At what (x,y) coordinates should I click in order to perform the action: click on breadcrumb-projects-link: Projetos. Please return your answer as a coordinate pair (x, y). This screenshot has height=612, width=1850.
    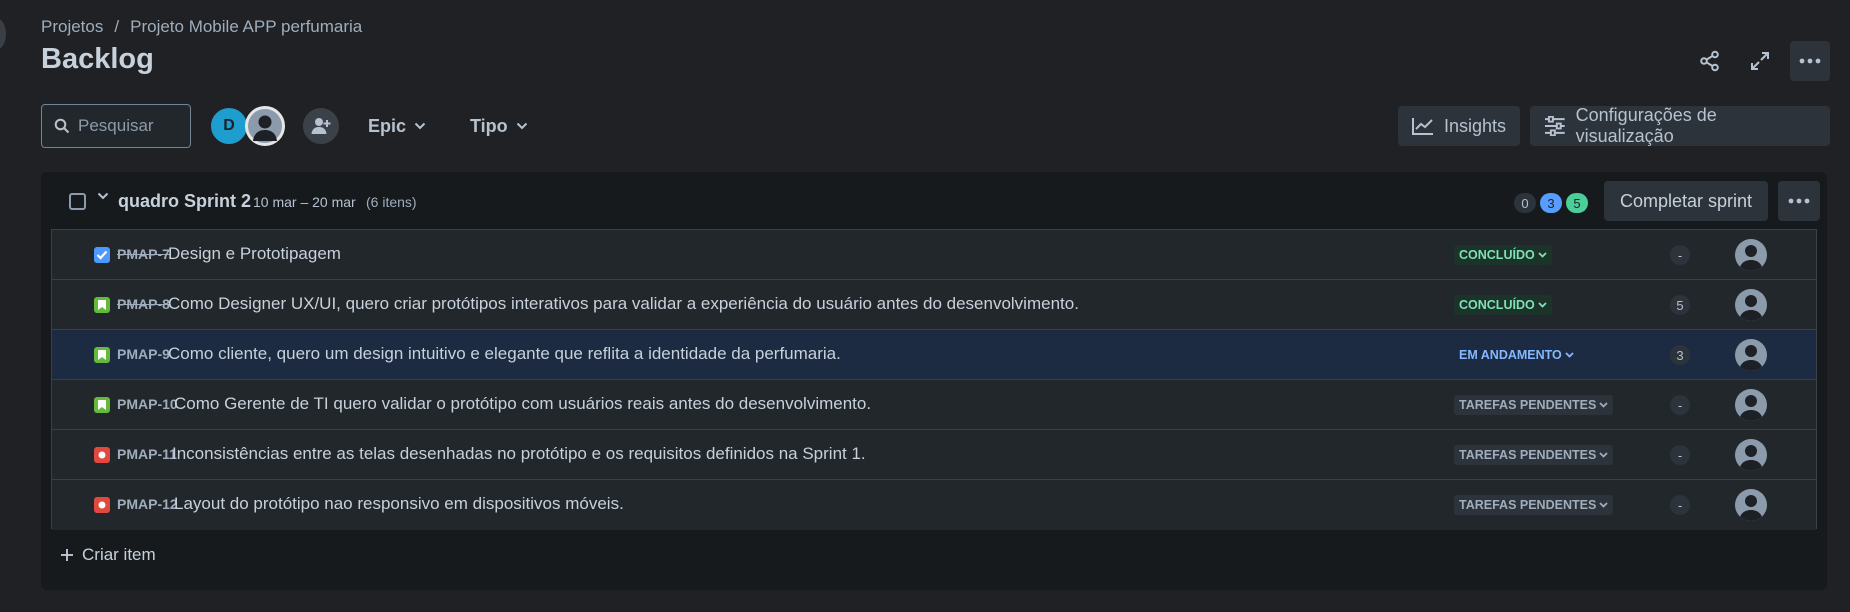
    Looking at the image, I should click on (72, 27).